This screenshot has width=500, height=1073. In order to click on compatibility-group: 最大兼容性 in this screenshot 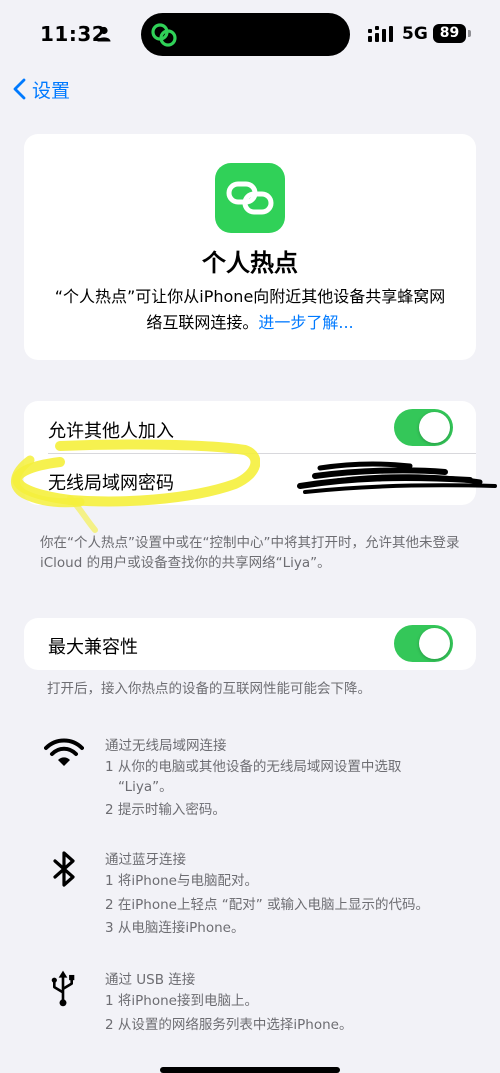, I will do `click(250, 644)`.